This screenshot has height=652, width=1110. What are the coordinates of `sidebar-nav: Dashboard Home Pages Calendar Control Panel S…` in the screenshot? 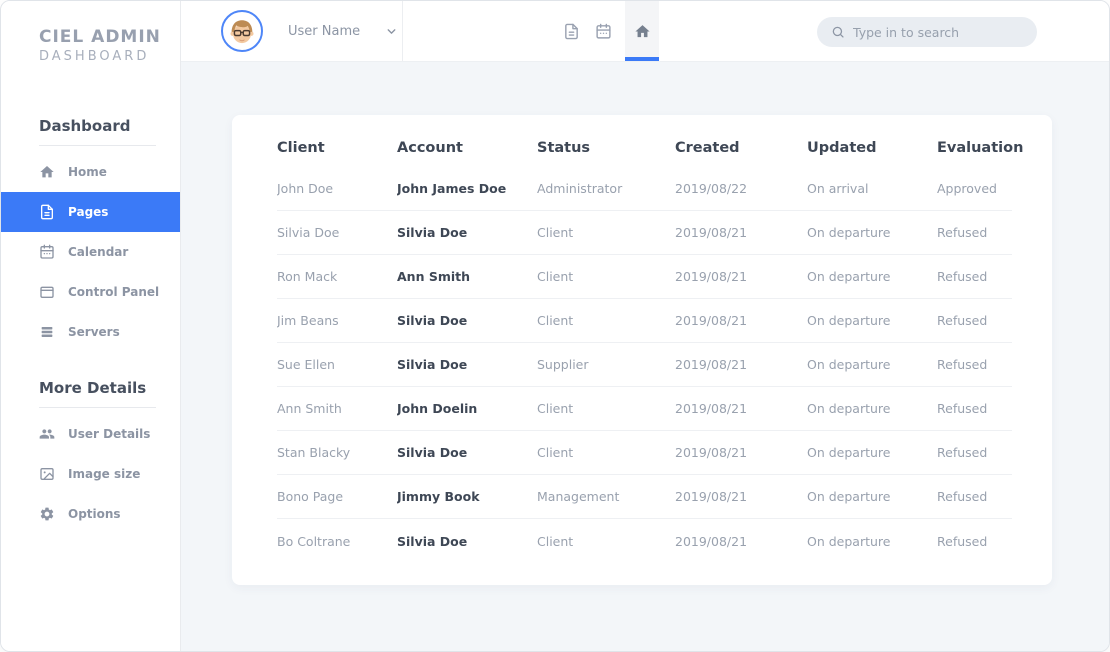 It's located at (90, 325).